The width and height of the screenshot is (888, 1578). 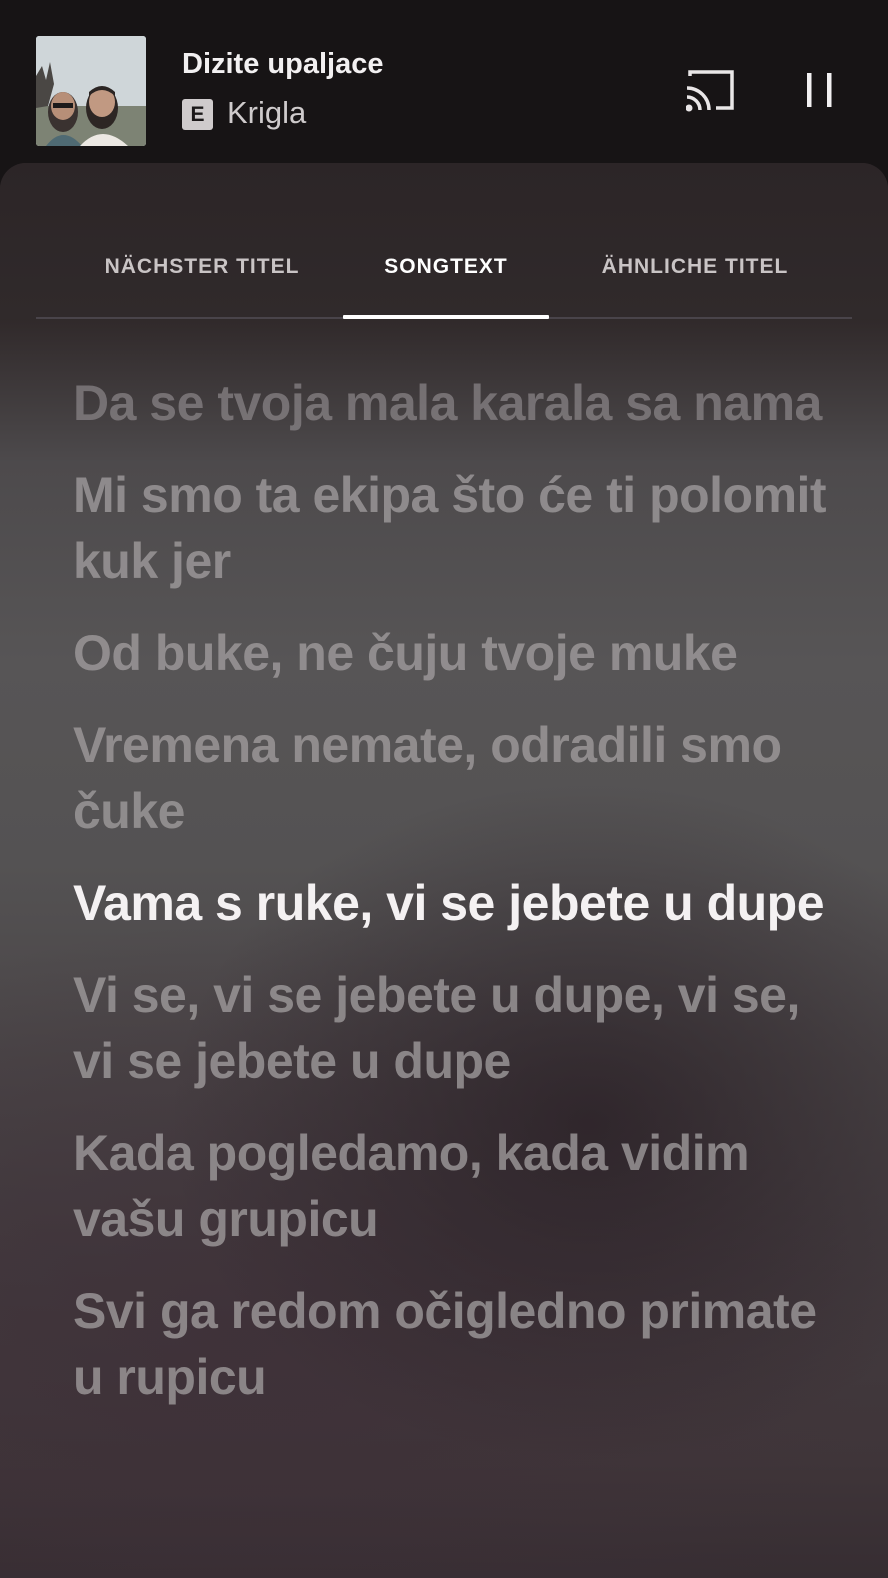 What do you see at coordinates (444, 83) in the screenshot?
I see `mini-player: Dizite upaljace E Krigla` at bounding box center [444, 83].